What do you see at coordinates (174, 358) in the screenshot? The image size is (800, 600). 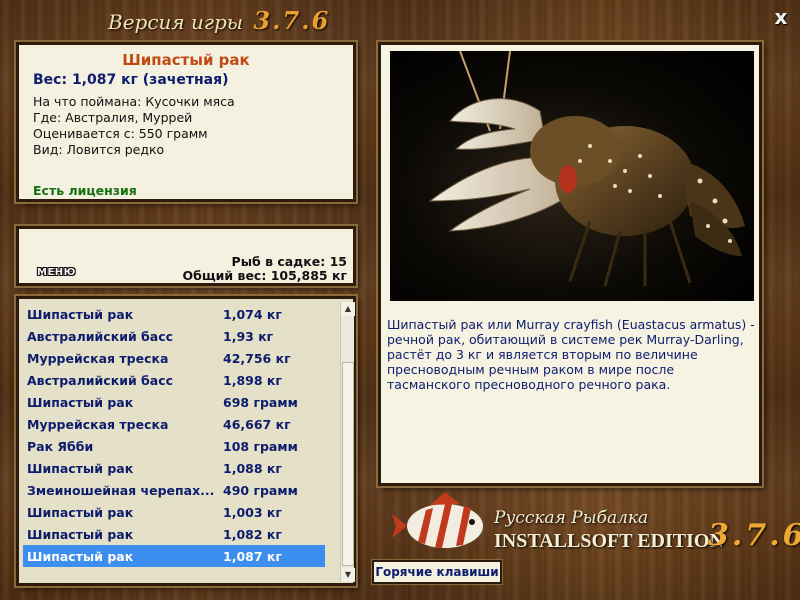 I see `catch-list-row: Муррейская треска 42,756 кг` at bounding box center [174, 358].